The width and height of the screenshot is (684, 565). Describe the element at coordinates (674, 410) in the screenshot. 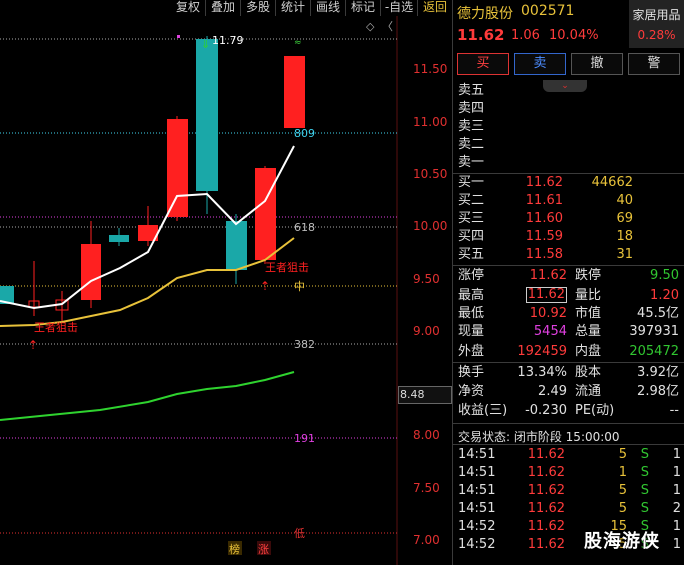

I see `fundamental-value: --` at that location.